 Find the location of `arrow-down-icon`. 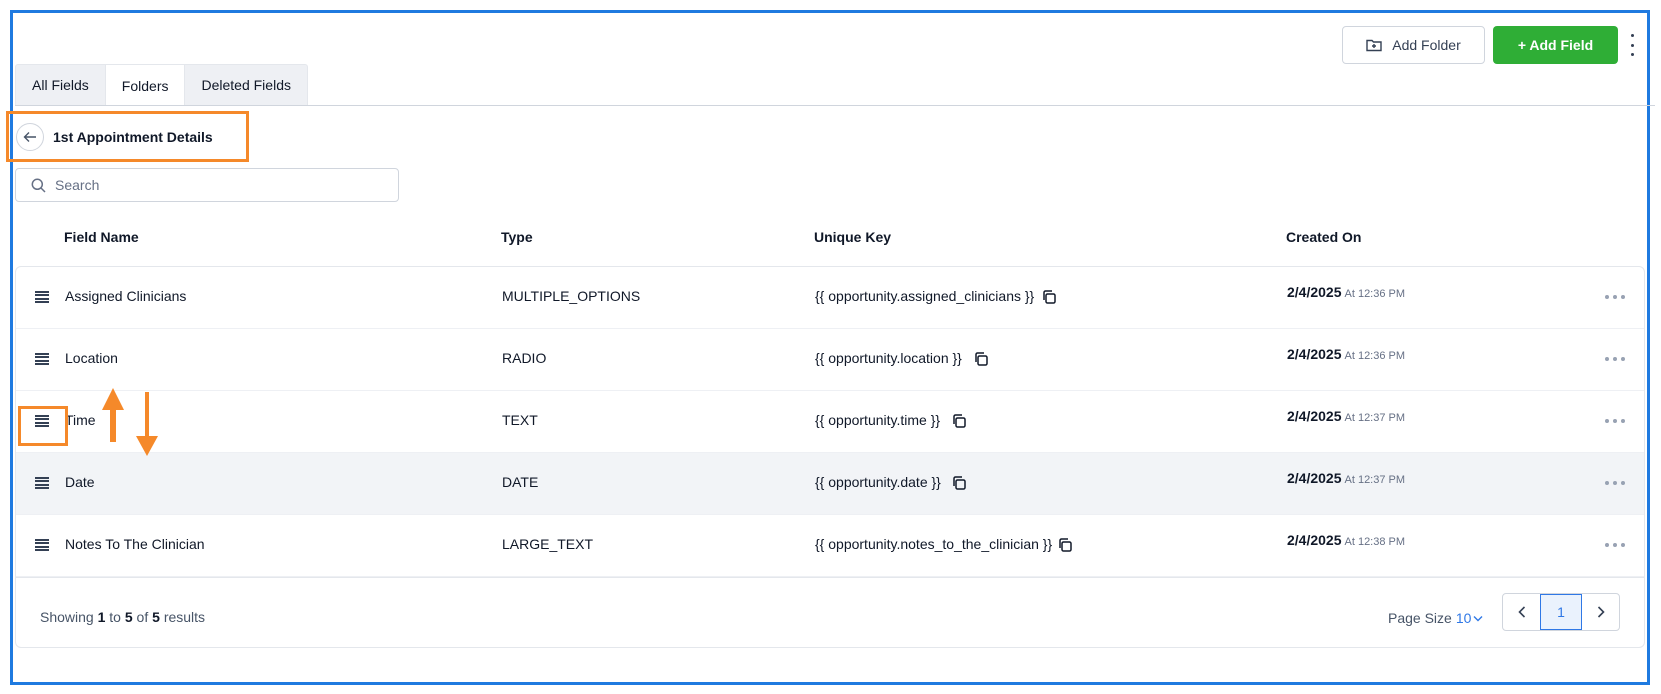

arrow-down-icon is located at coordinates (147, 424).